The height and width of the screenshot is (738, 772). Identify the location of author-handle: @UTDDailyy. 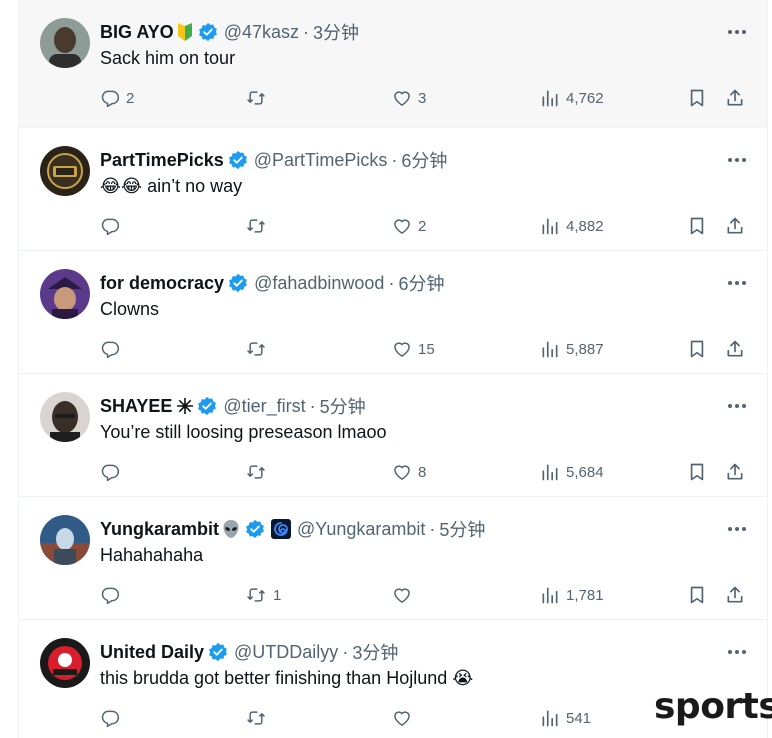
(286, 652).